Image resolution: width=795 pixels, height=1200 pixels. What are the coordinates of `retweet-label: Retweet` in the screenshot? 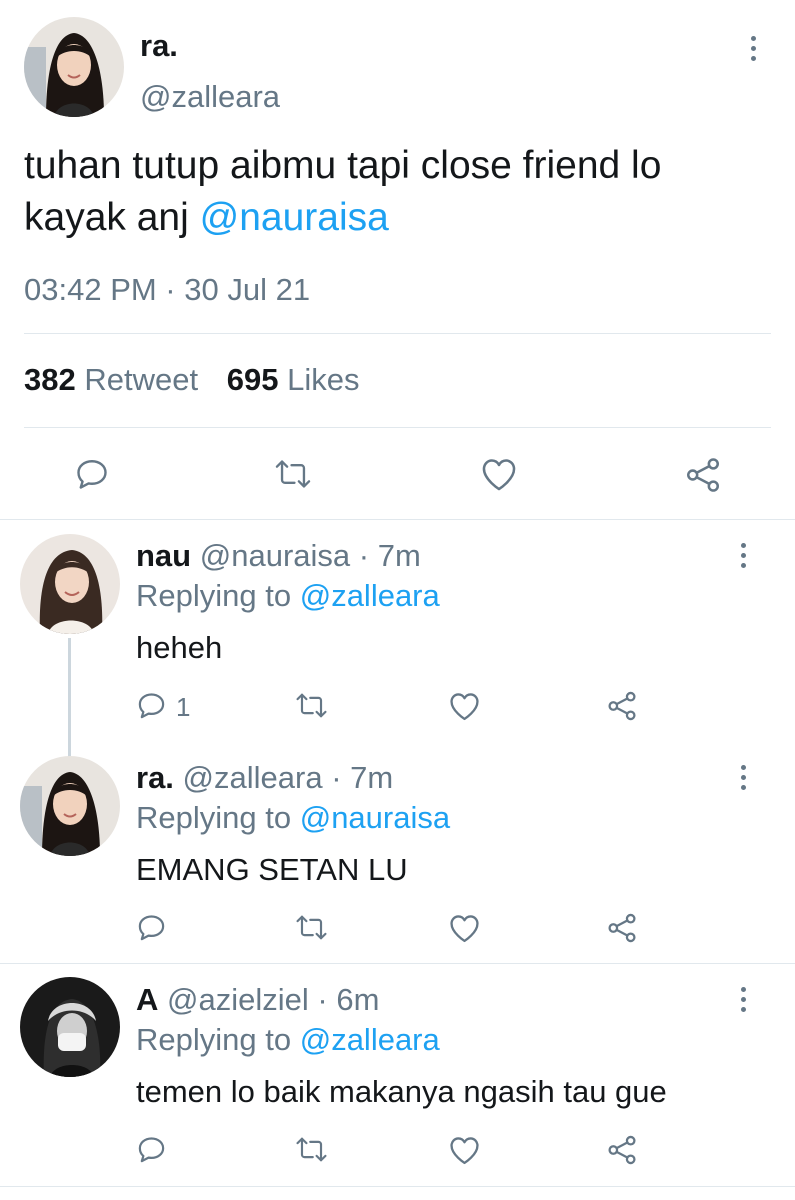 It's located at (141, 379).